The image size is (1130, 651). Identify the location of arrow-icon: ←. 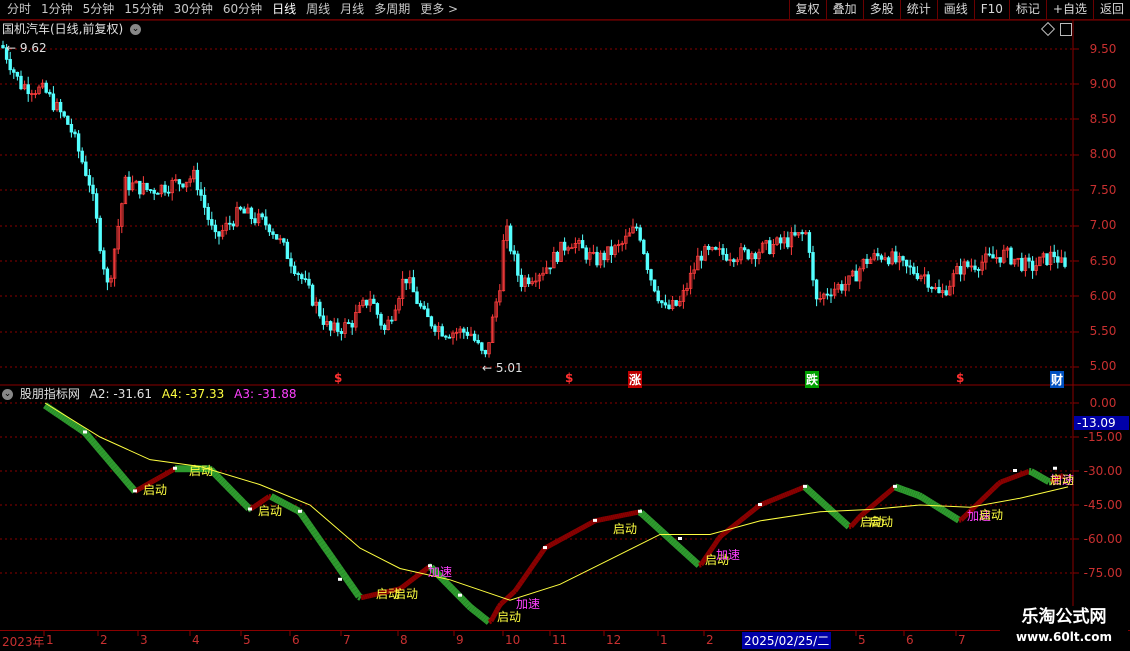
(487, 368).